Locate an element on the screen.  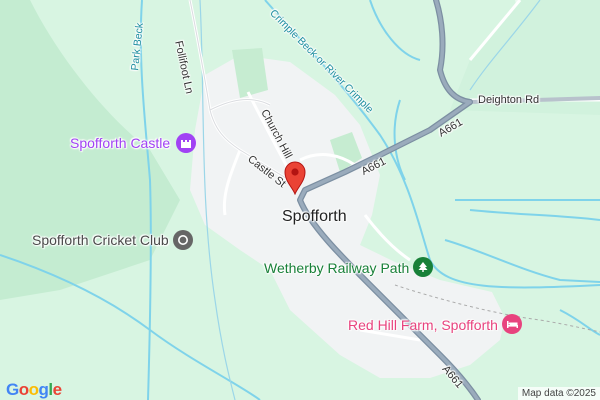
google-logo: Google is located at coordinates (34, 390).